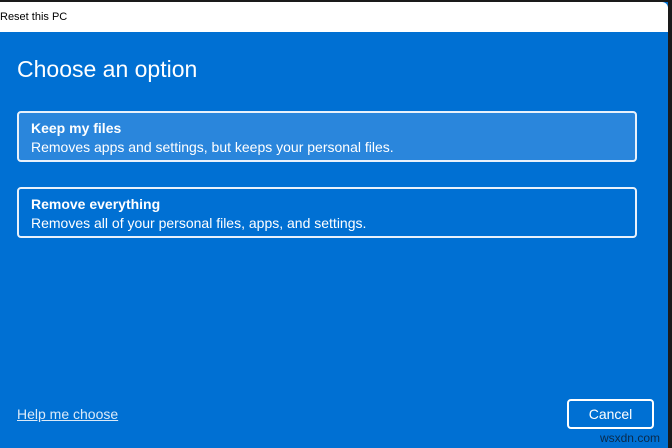 The width and height of the screenshot is (672, 448). I want to click on page-title: Choose an option, so click(107, 69).